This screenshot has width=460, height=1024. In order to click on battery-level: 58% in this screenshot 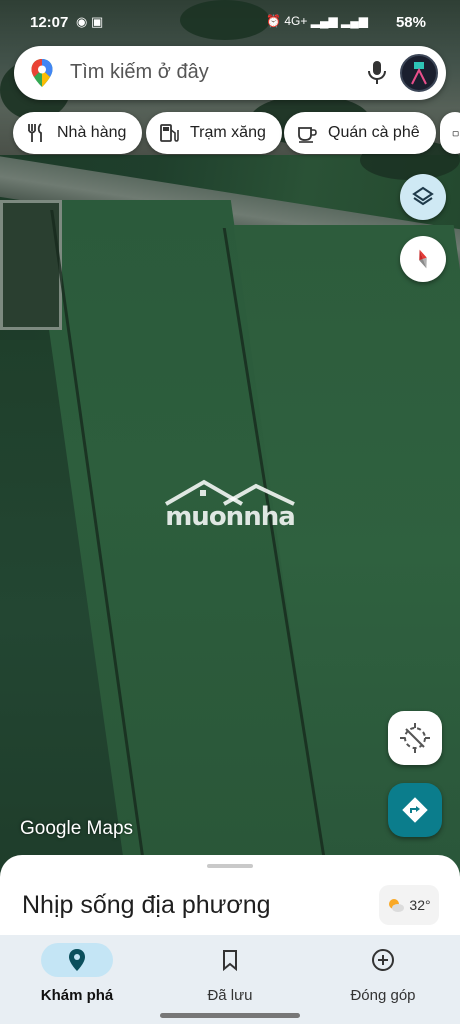, I will do `click(410, 22)`.